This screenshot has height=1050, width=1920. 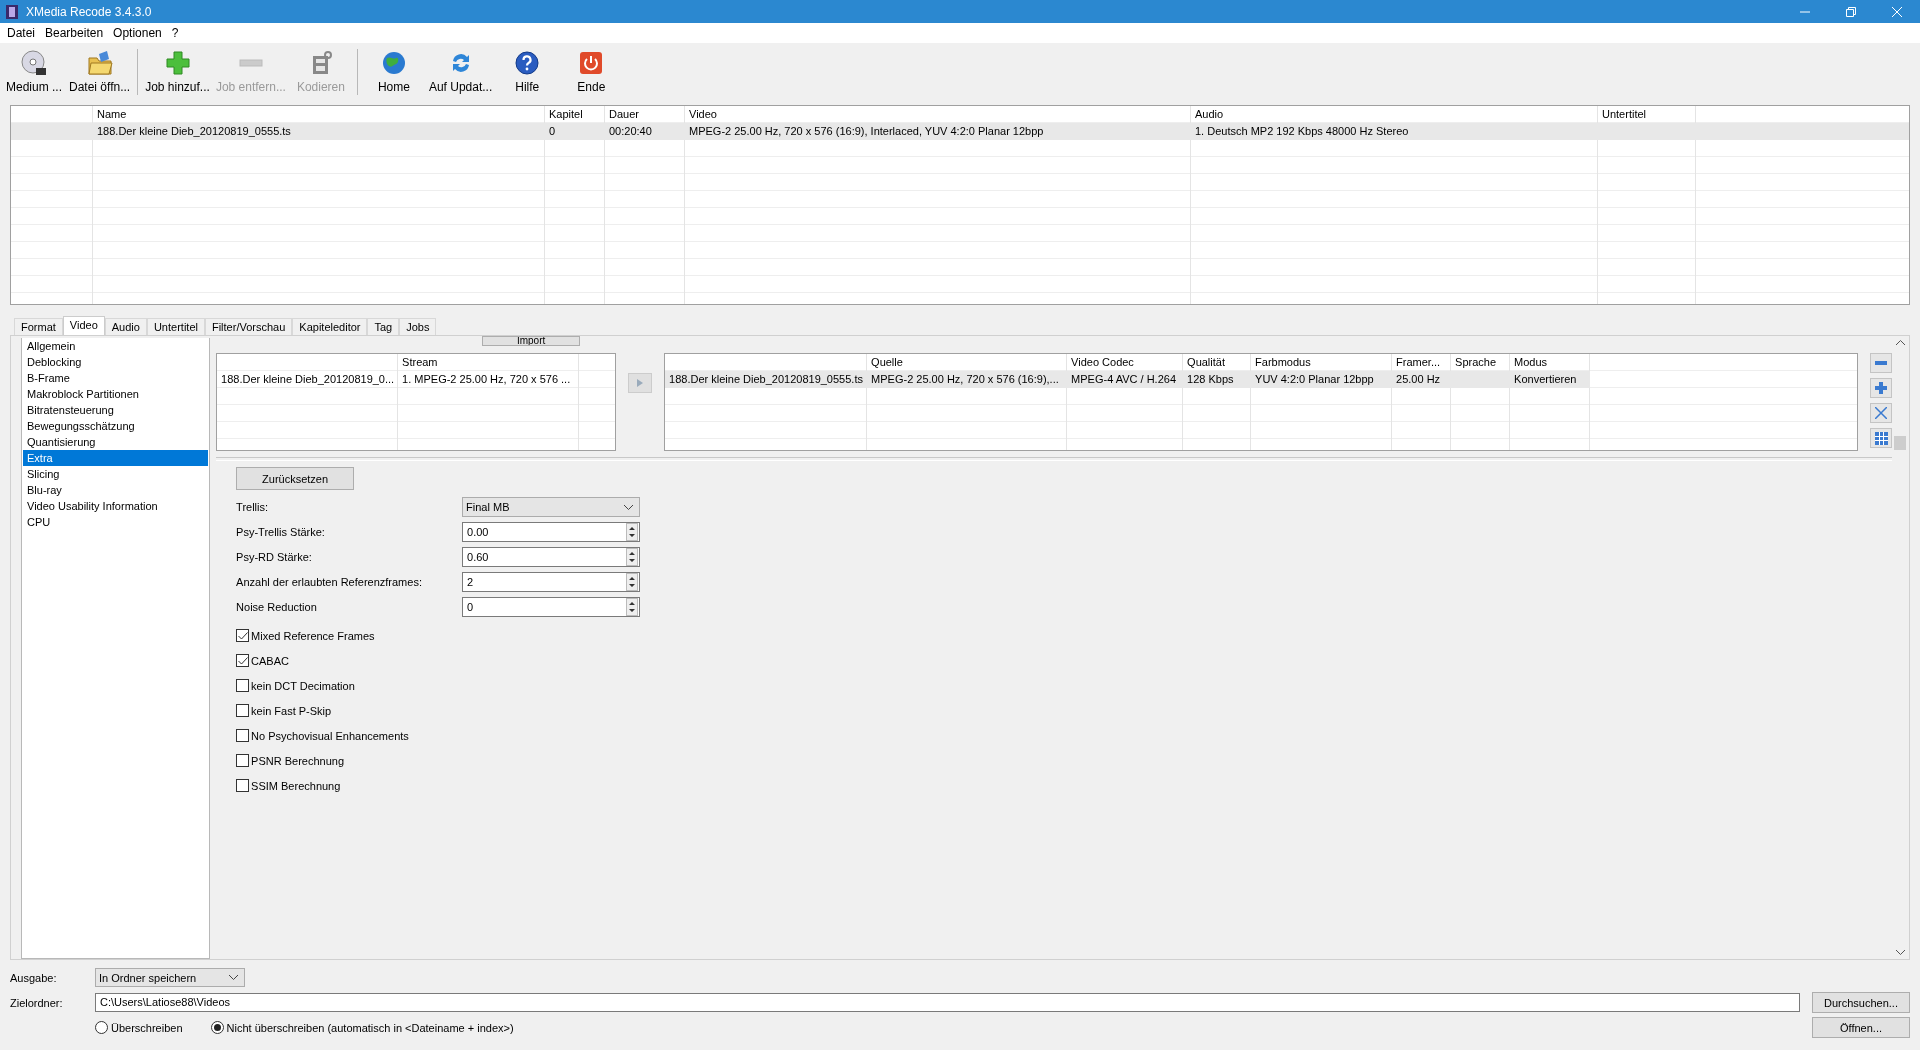 What do you see at coordinates (1900, 443) in the screenshot?
I see `scroll-thumb` at bounding box center [1900, 443].